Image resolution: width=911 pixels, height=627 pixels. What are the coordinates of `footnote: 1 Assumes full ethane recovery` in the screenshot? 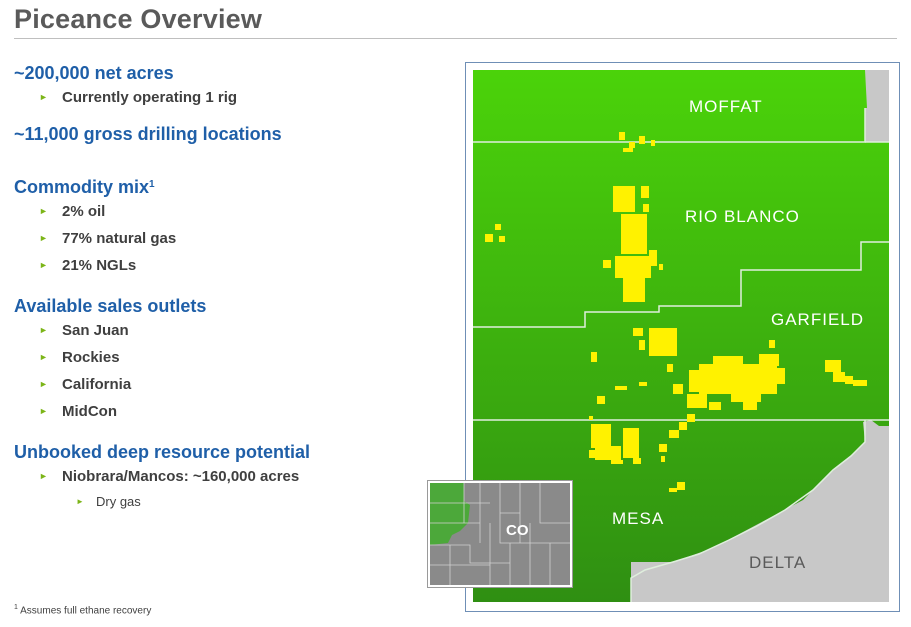 It's located at (83, 610).